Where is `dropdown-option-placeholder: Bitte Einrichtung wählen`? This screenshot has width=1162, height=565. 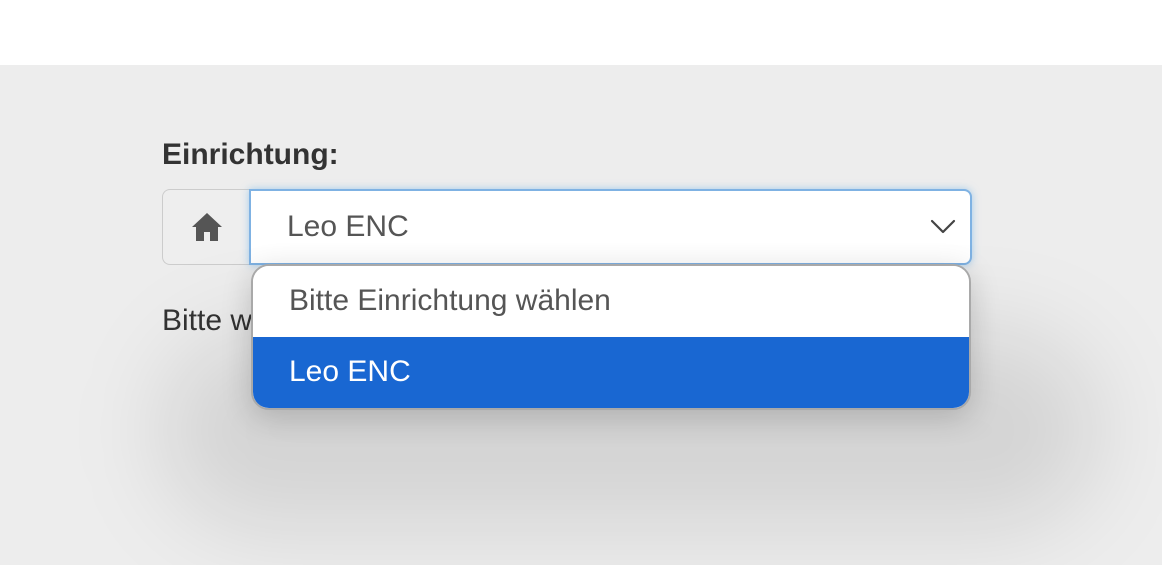 dropdown-option-placeholder: Bitte Einrichtung wählen is located at coordinates (611, 301).